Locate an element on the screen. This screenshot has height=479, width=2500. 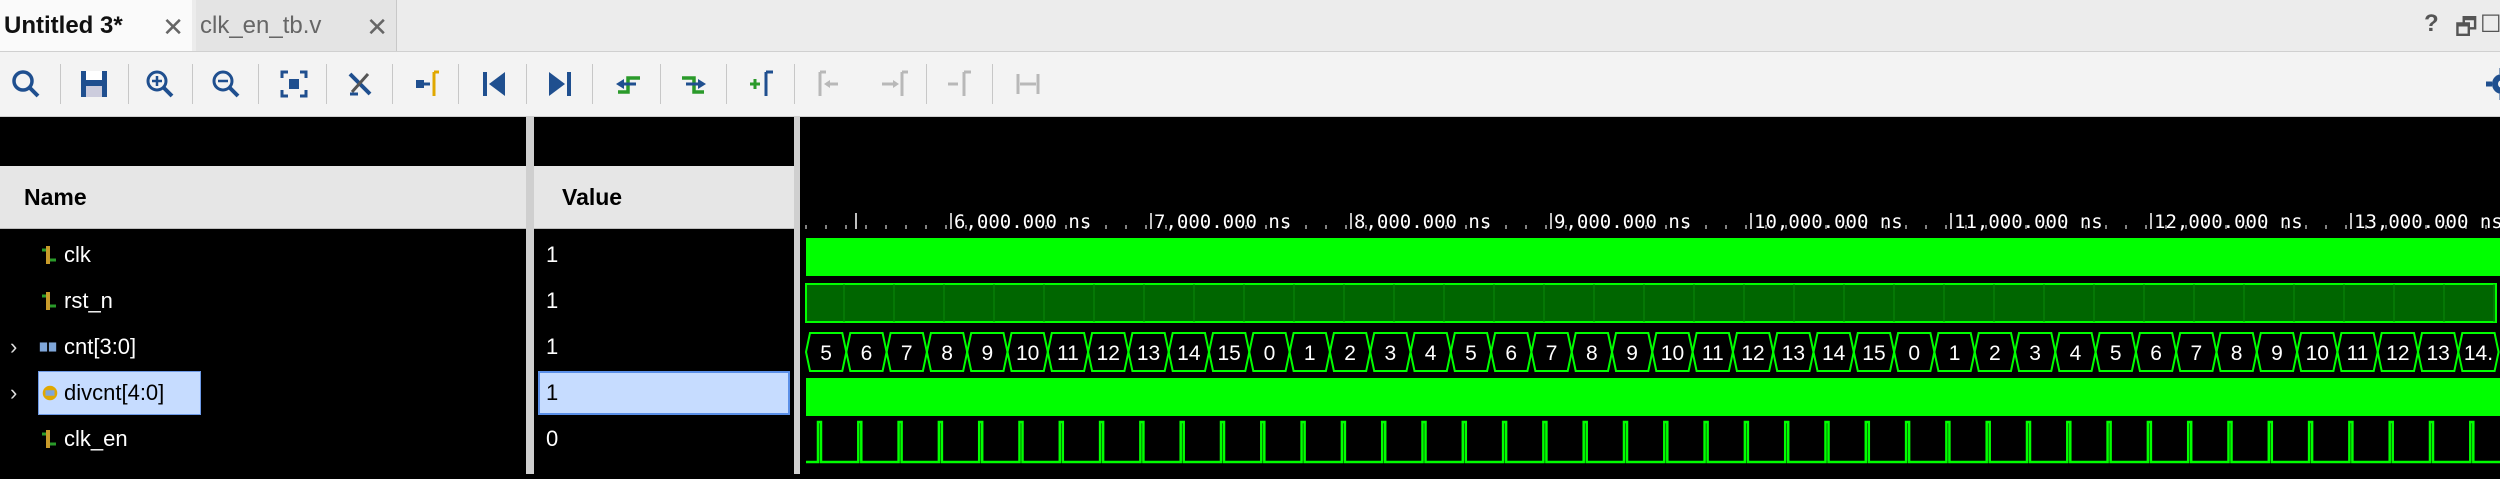
tab-label: clk_en_tb.v is located at coordinates (261, 25).